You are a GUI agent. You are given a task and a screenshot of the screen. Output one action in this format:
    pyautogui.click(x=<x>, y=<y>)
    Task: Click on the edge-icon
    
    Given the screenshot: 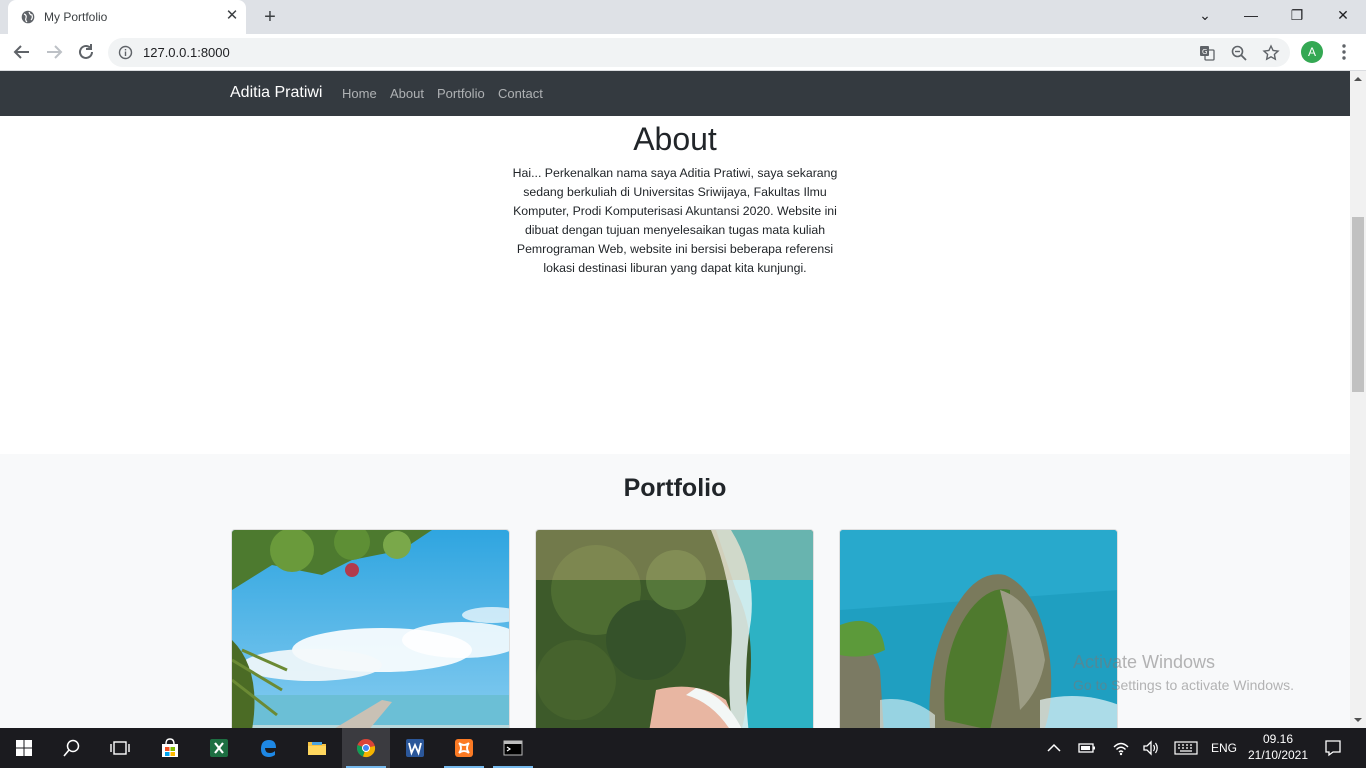 What is the action you would take?
    pyautogui.click(x=268, y=748)
    